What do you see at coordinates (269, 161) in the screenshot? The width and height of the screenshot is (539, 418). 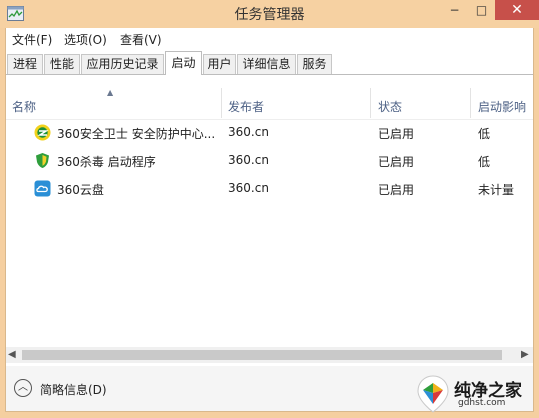 I see `table-row: 360杀毒 启动程序 360.cn 已启用 低` at bounding box center [269, 161].